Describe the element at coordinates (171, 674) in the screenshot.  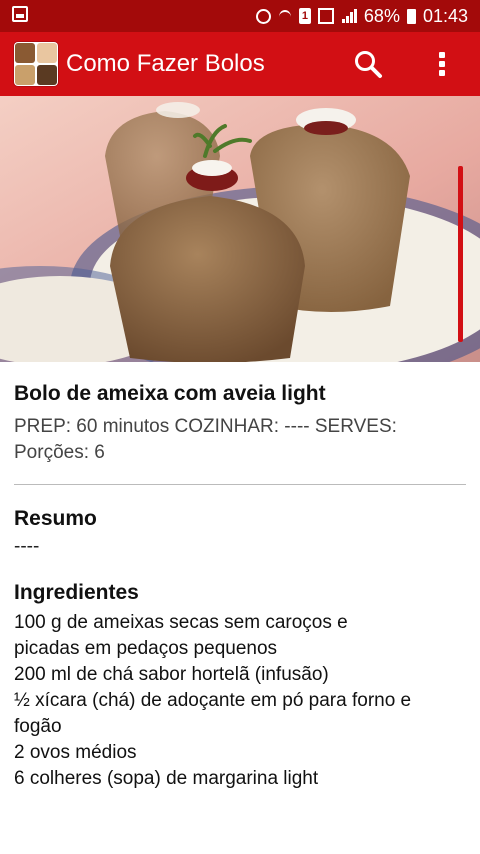
I see `list-item: 200 ml de chá sabor hortelã (infusão)` at that location.